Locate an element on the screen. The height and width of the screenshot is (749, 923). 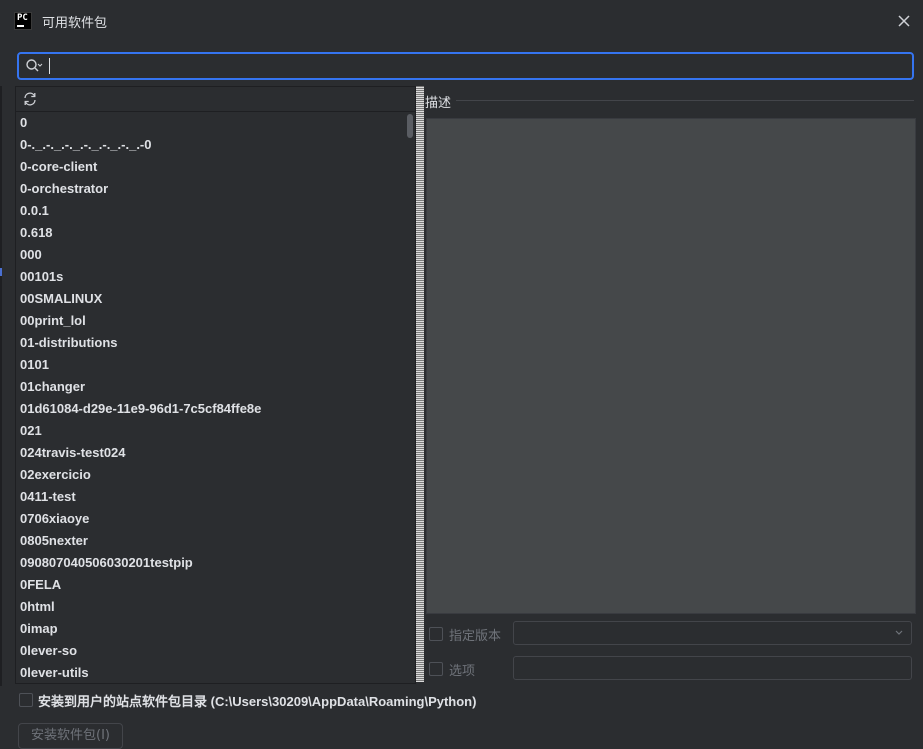
list-item: 0411-test is located at coordinates (210, 497).